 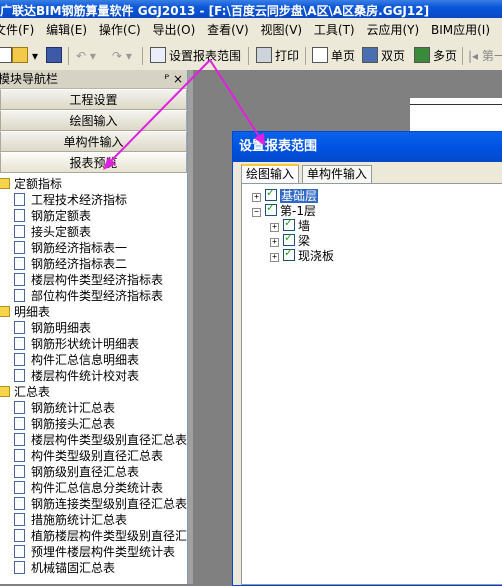 I want to click on tree-item: 楼层构件统计校对表, so click(x=93, y=376).